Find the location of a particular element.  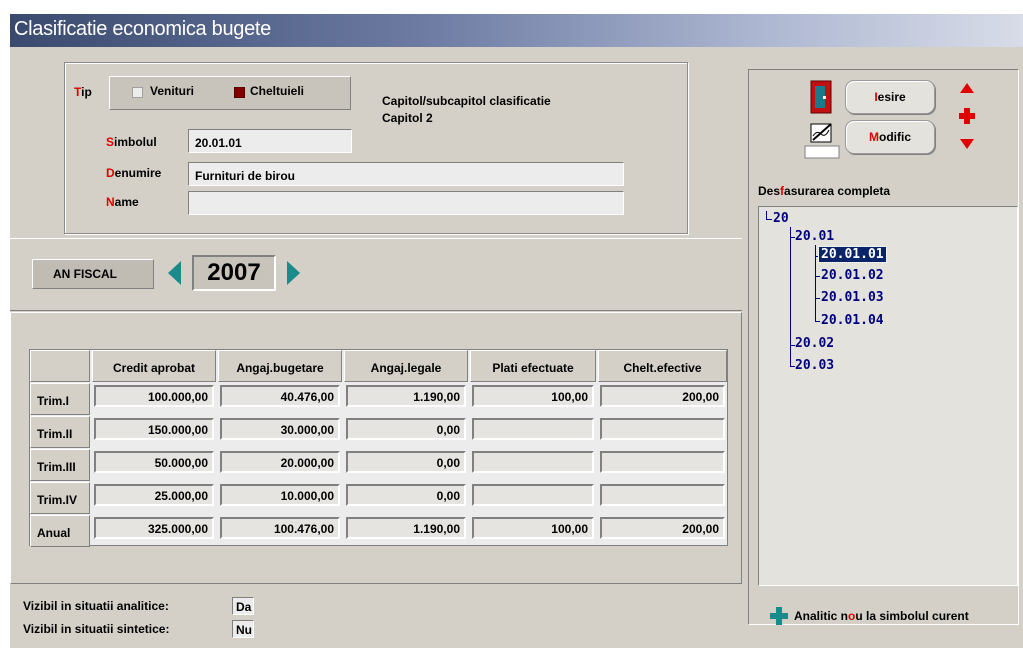

tree-node: 20.01 is located at coordinates (814, 236).